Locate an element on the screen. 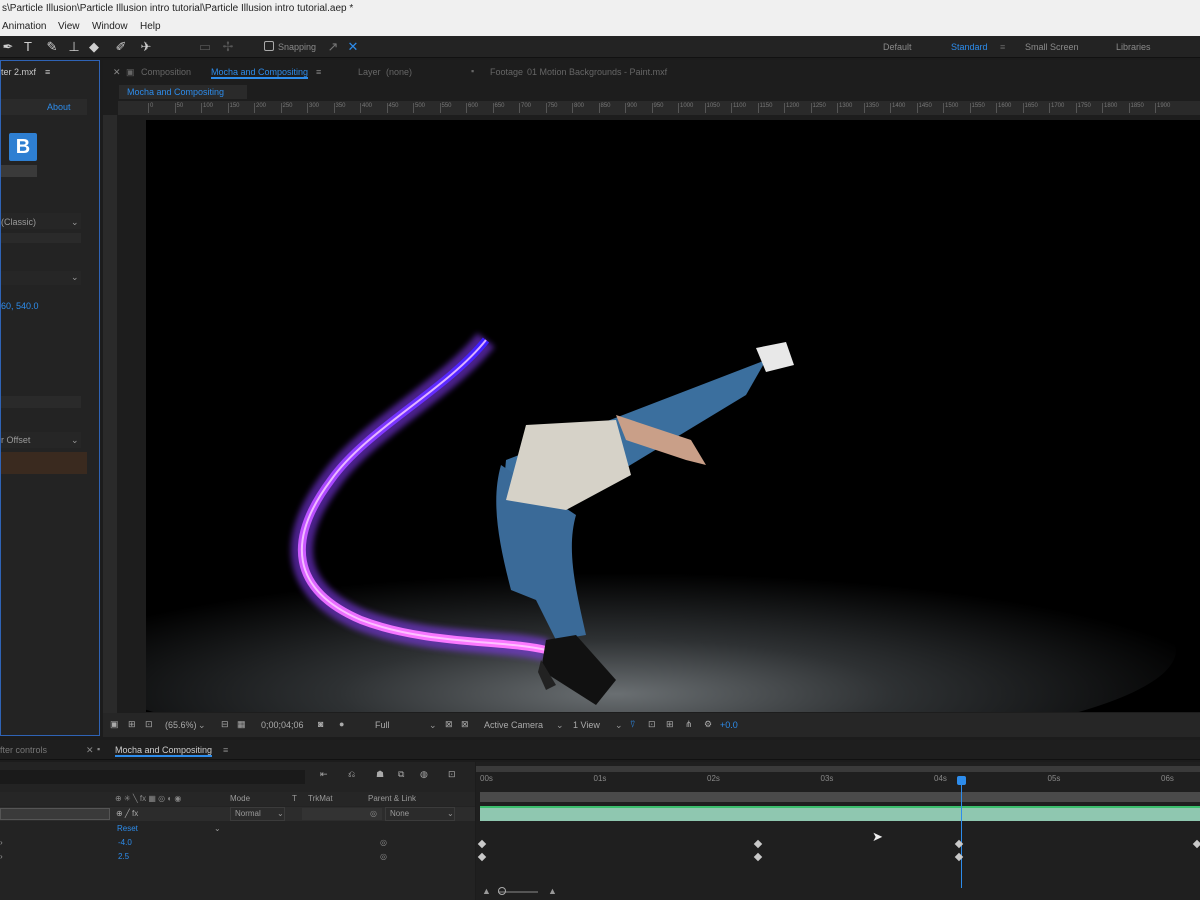  resolution-dropdown: Full is located at coordinates (382, 725).